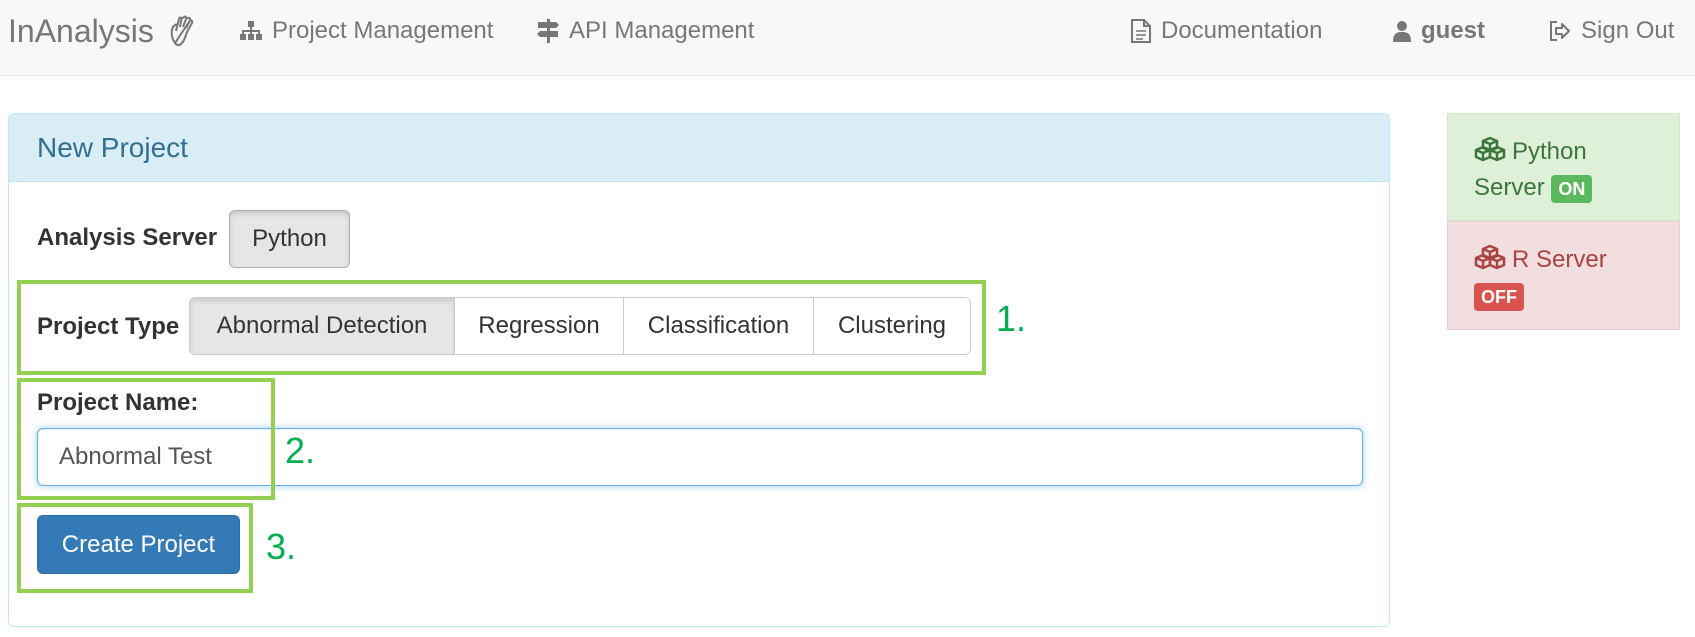 The height and width of the screenshot is (637, 1695). I want to click on nav-user: guest, so click(1439, 31).